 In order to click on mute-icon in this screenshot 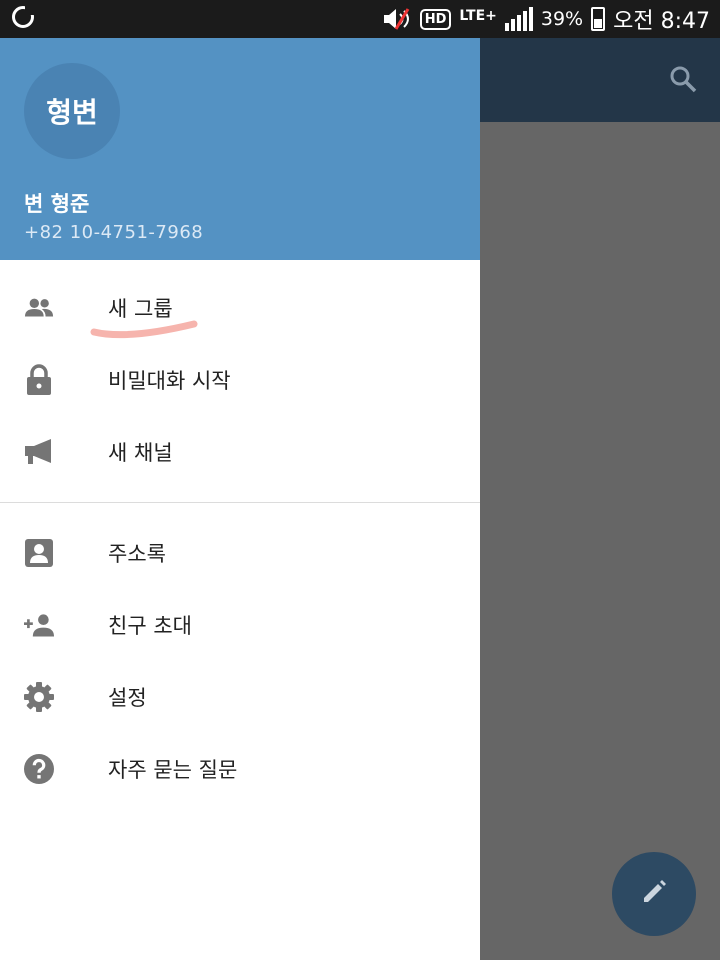, I will do `click(397, 19)`.